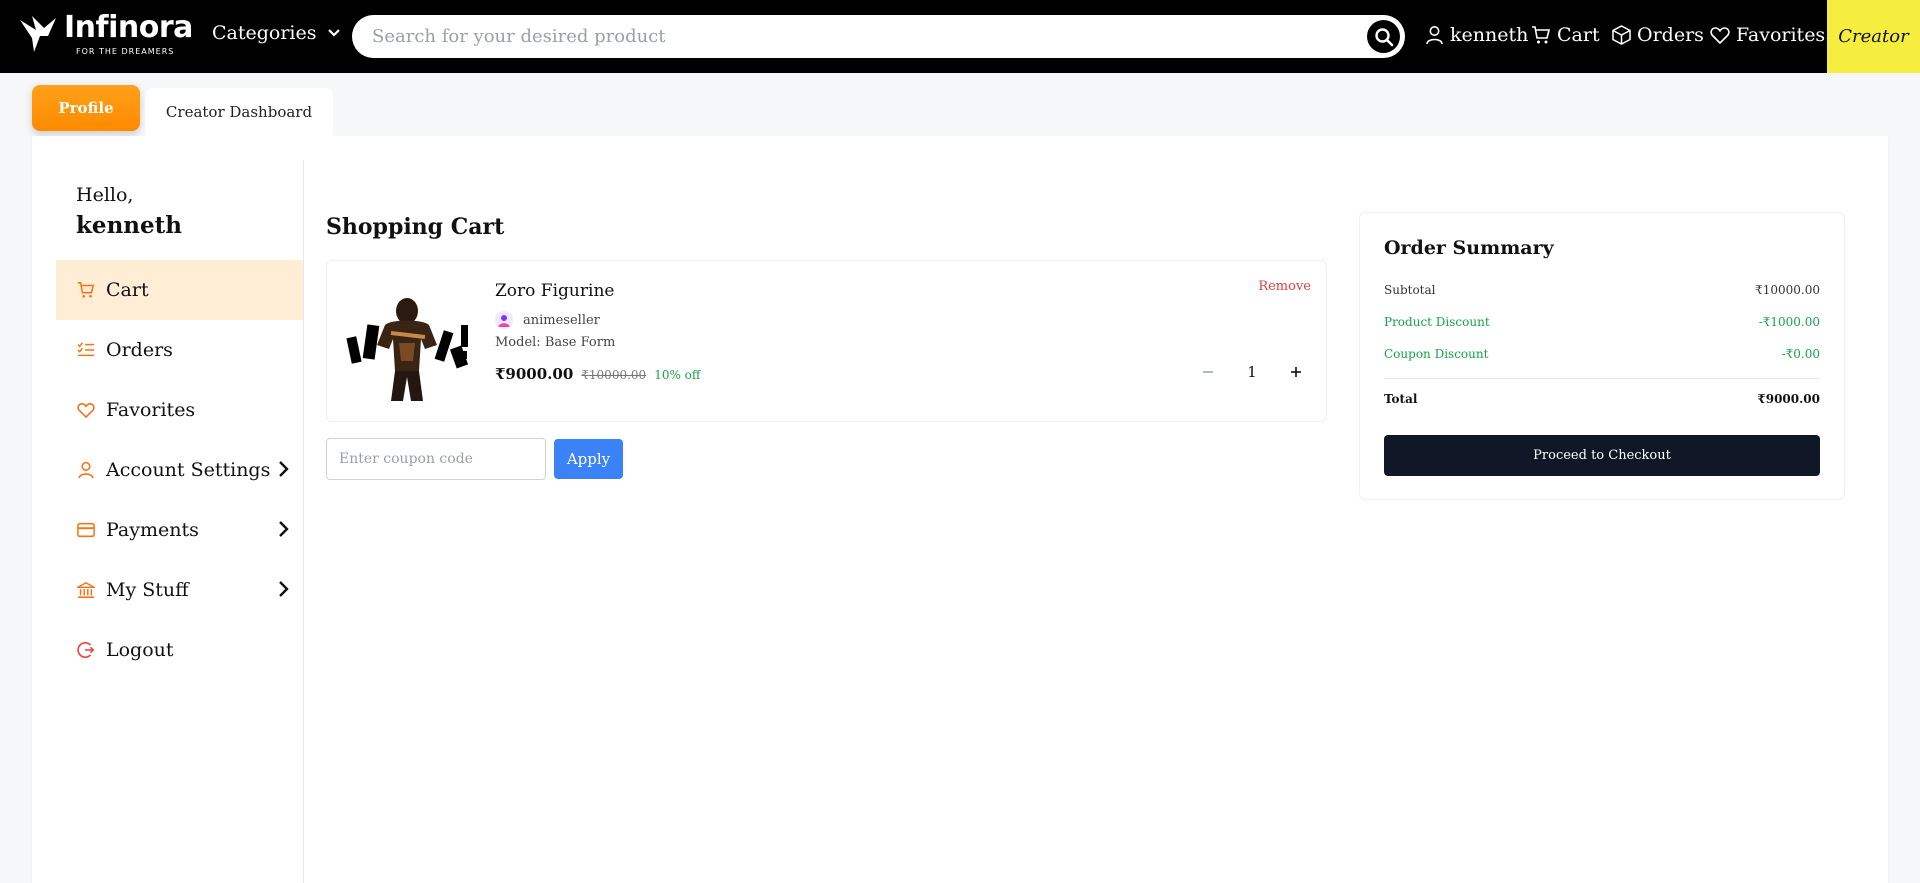  Describe the element at coordinates (1621, 35) in the screenshot. I see `box-icon` at that location.